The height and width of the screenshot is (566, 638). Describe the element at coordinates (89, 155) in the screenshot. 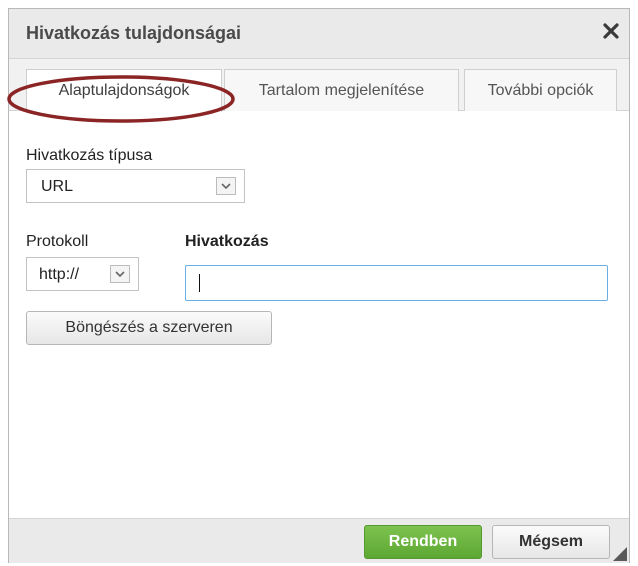

I see `link-type-label: Hivatkozás típusa` at that location.